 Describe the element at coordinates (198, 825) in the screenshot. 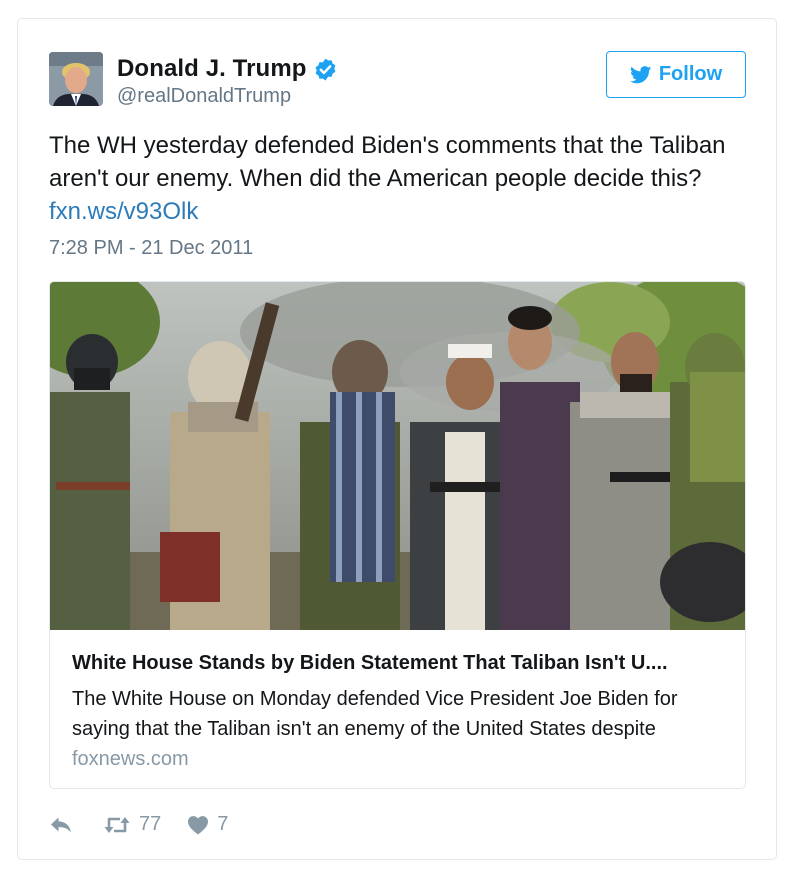

I see `heart-icon` at that location.